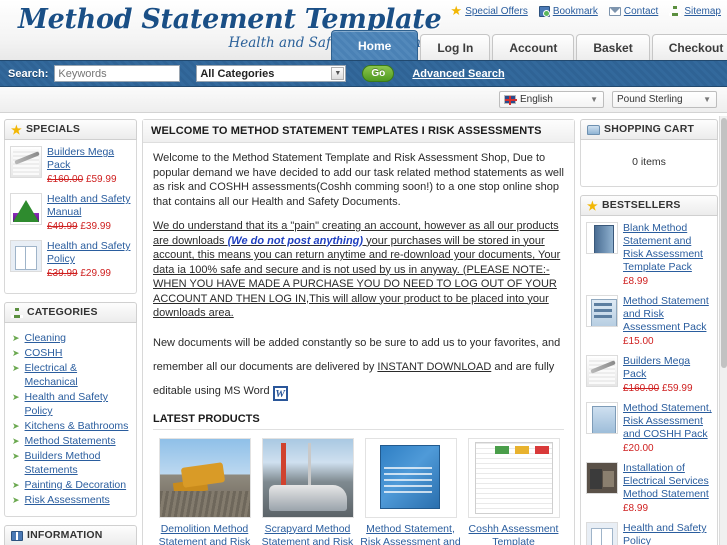  I want to click on list-item: ➤ Cleaning, so click(71, 338).